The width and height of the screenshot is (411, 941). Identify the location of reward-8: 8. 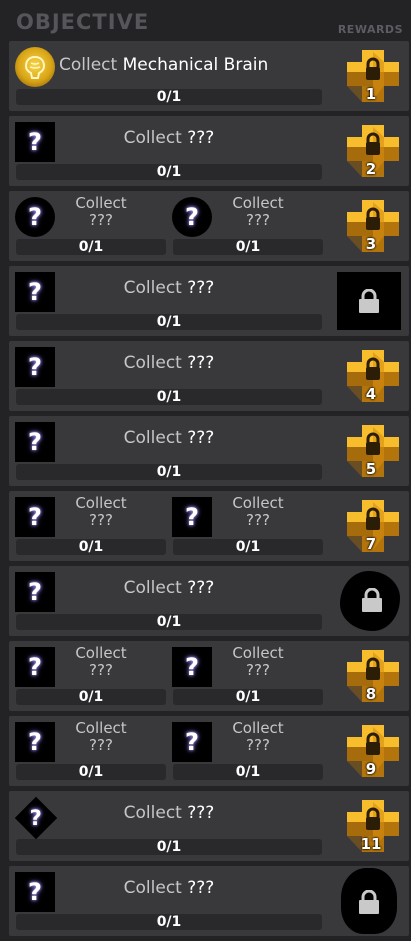
(373, 676).